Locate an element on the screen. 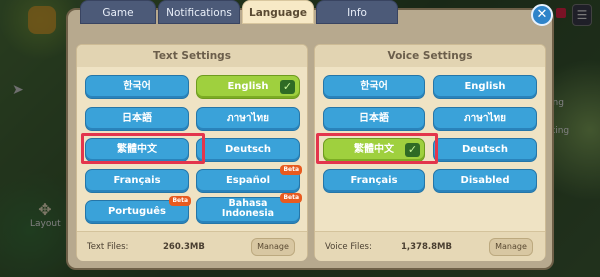 The image size is (600, 277). text-lang-indonesian: Bahasa Indonesia Beta is located at coordinates (249, 208).